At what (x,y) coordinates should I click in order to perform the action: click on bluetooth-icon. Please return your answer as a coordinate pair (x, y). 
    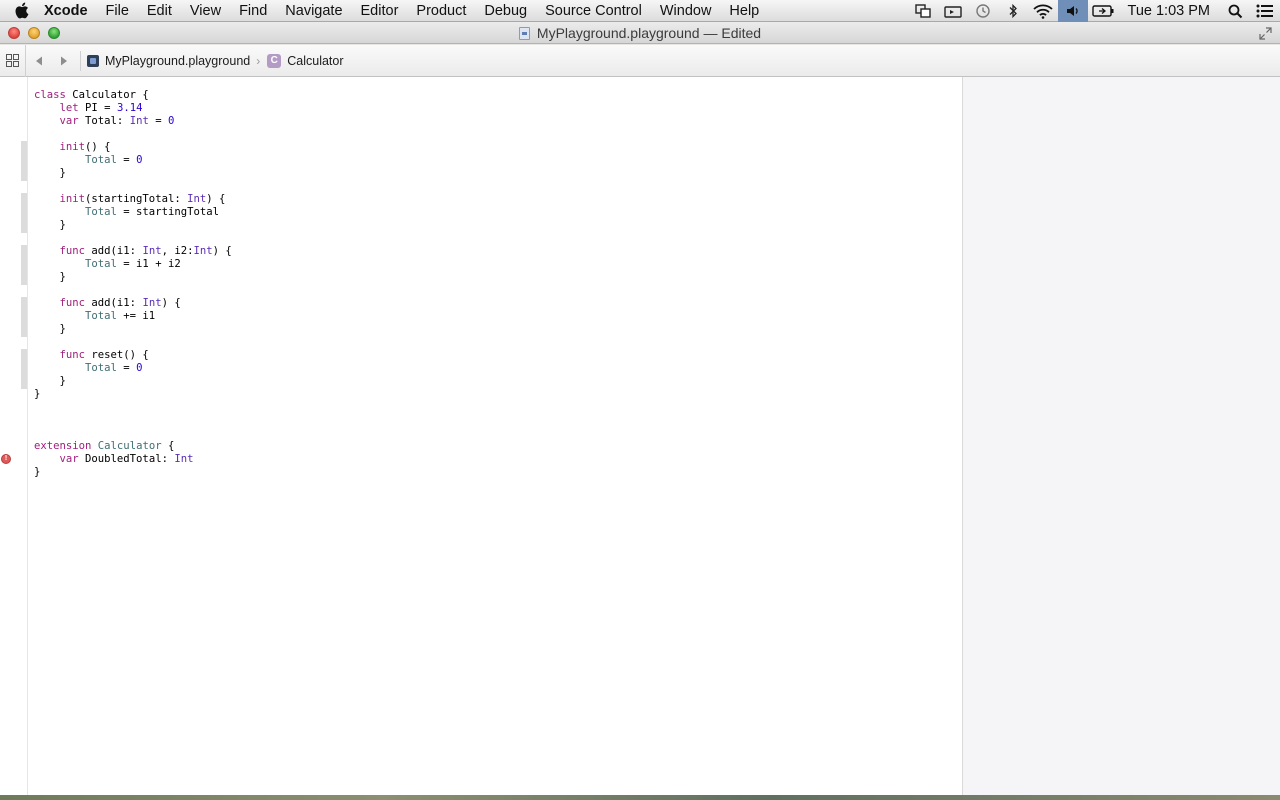
    Looking at the image, I should click on (1013, 11).